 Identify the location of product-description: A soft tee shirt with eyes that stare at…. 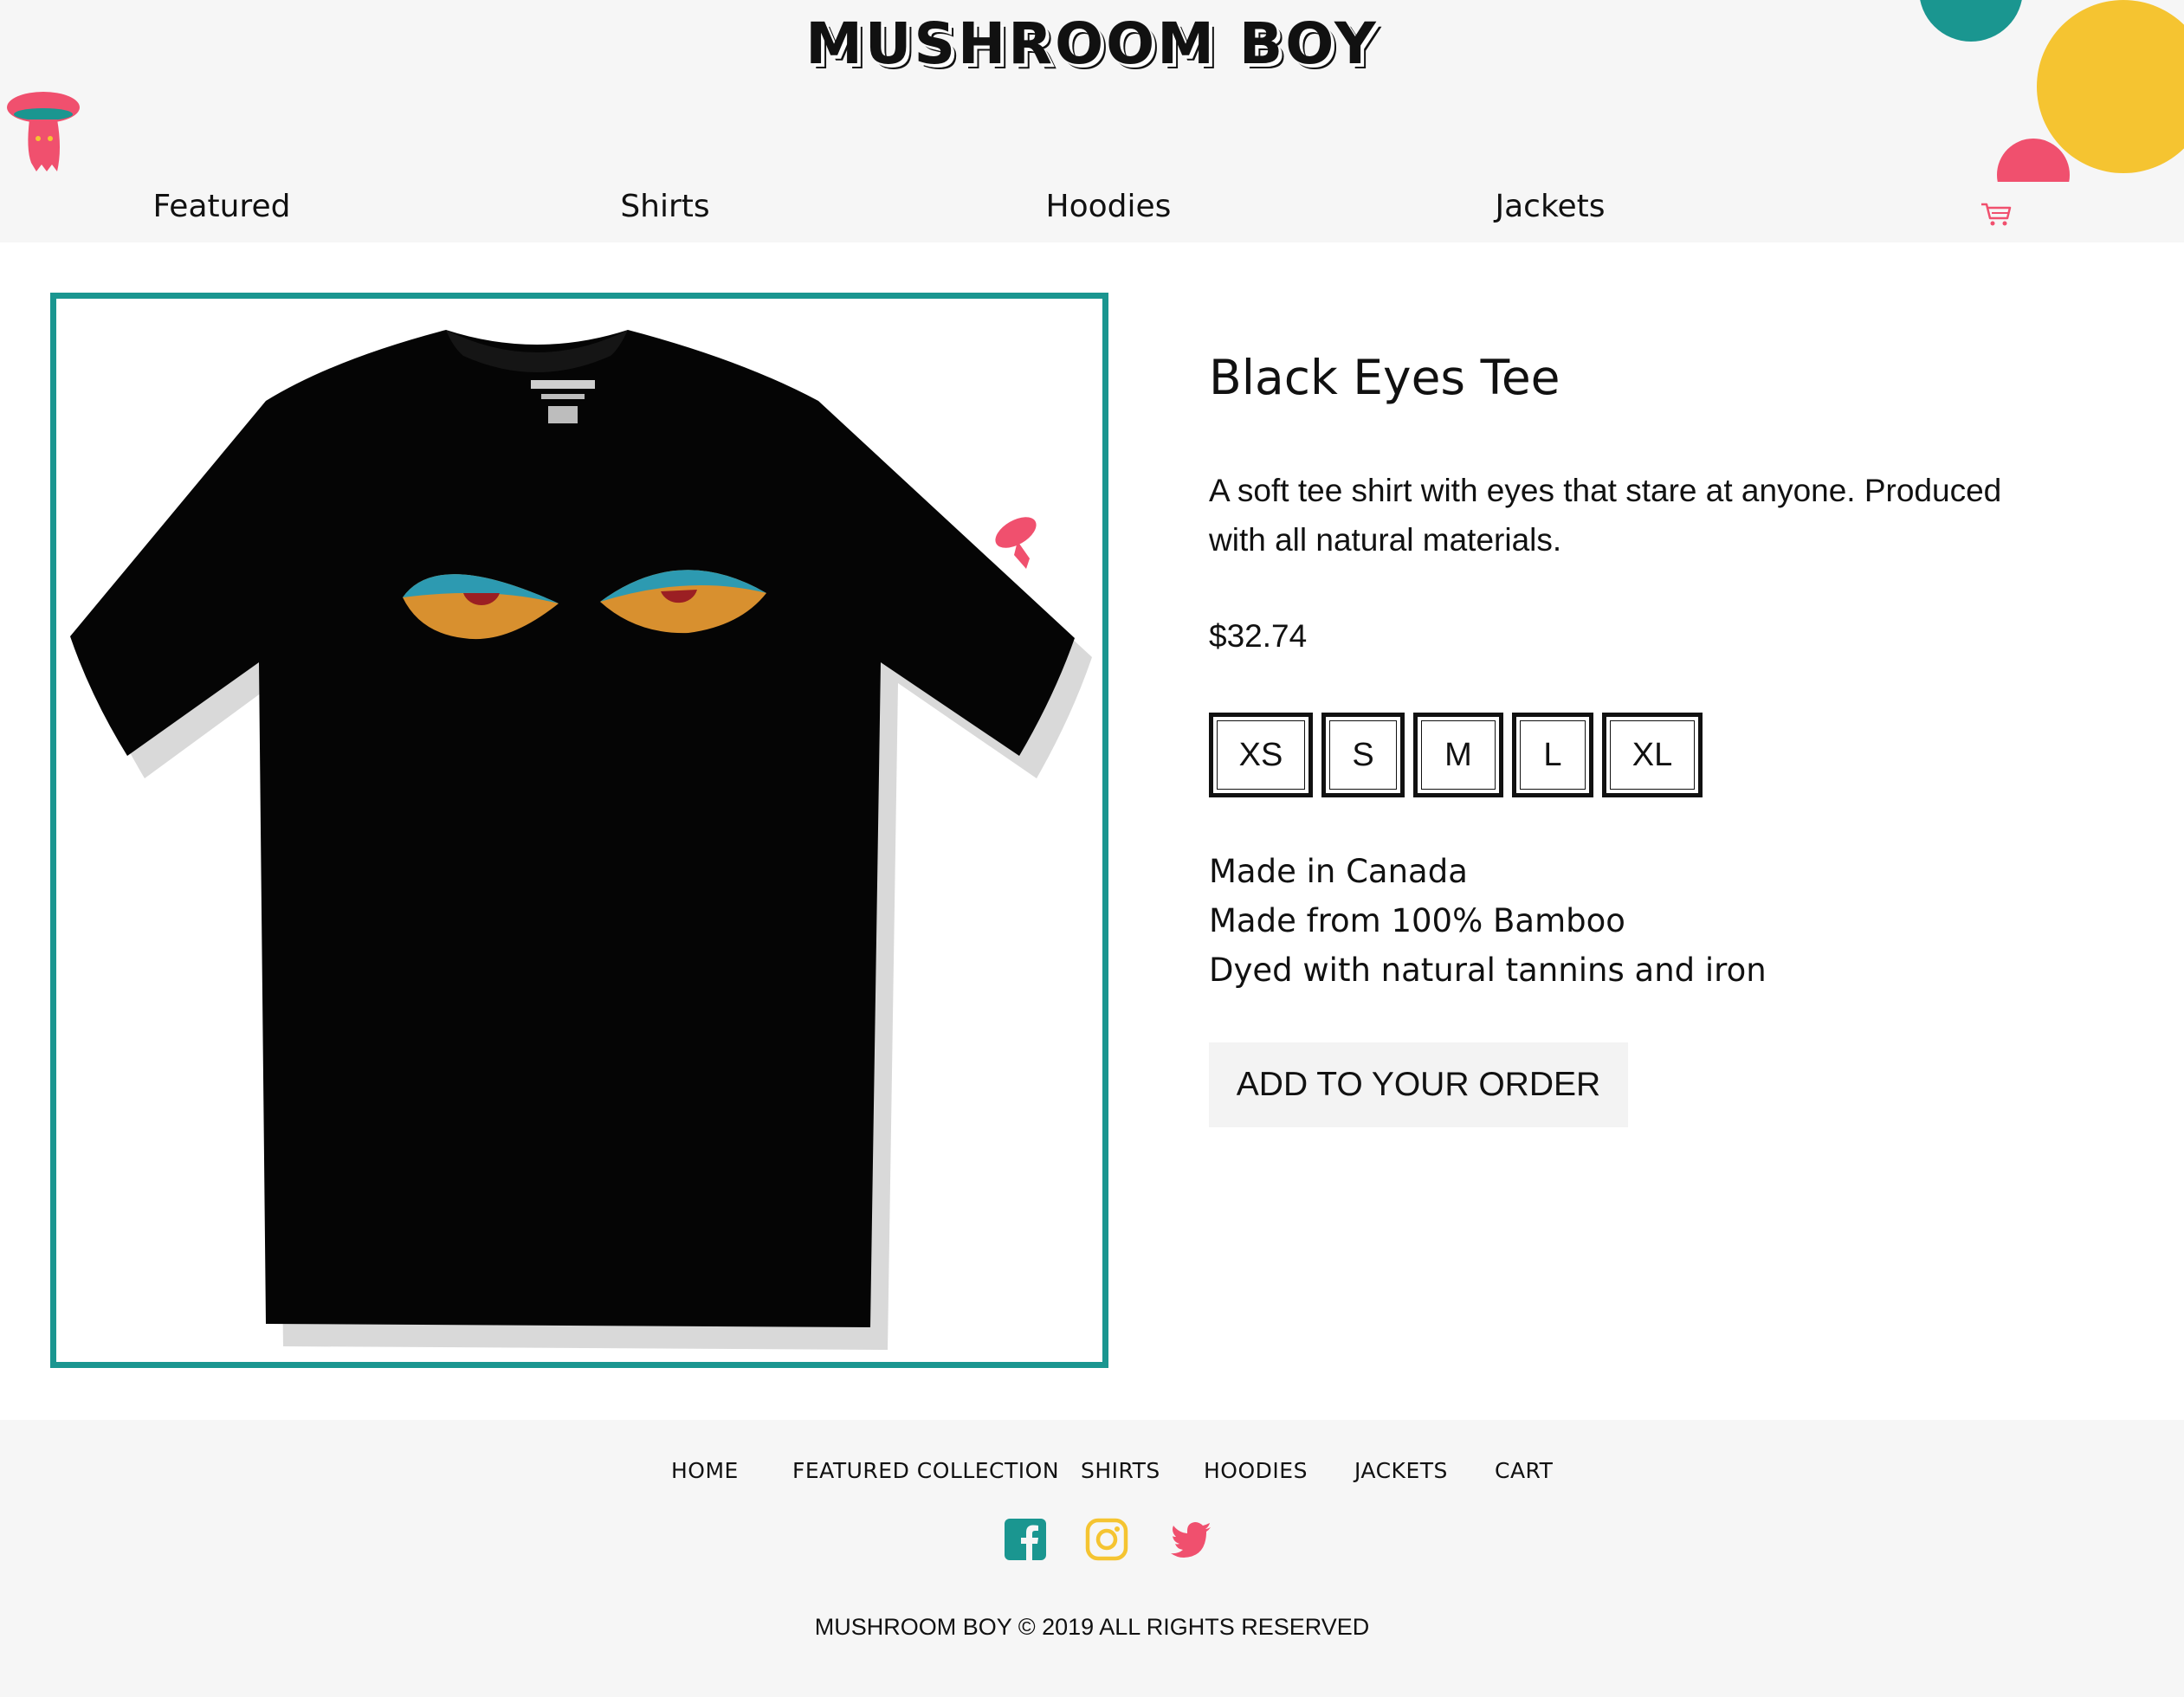
(1605, 515).